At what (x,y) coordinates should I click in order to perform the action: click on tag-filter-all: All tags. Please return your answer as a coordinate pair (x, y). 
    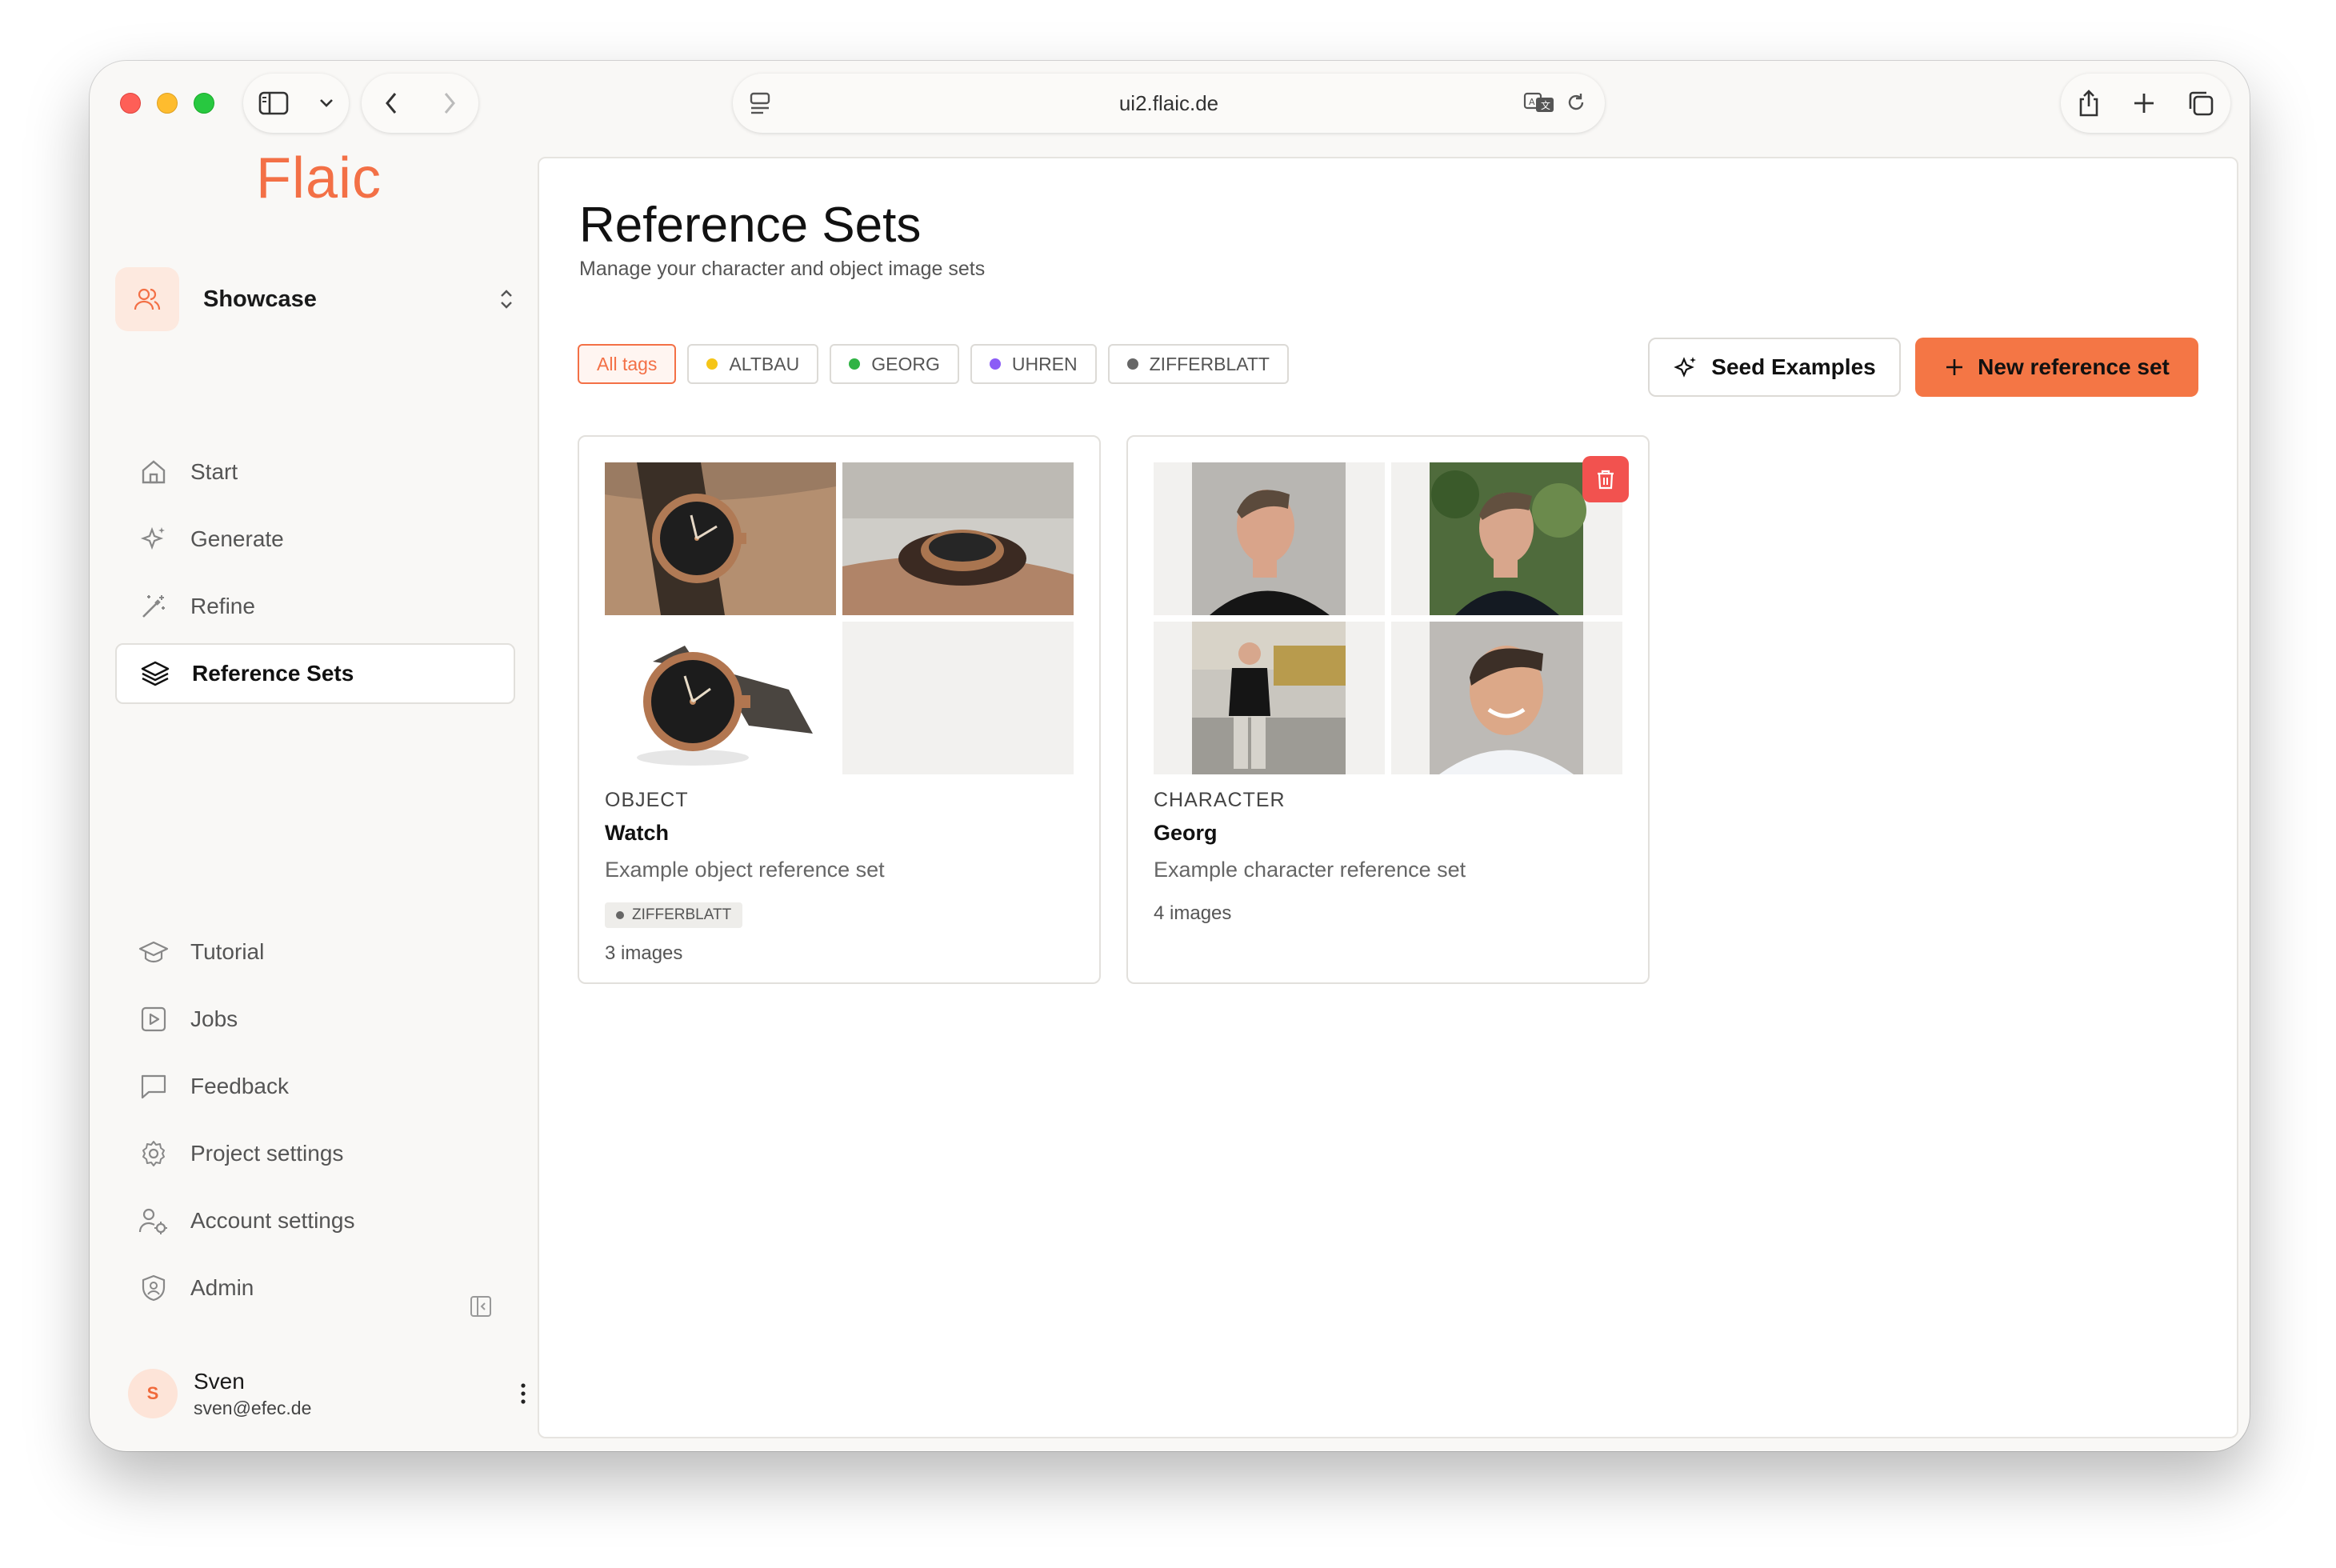
    Looking at the image, I should click on (627, 364).